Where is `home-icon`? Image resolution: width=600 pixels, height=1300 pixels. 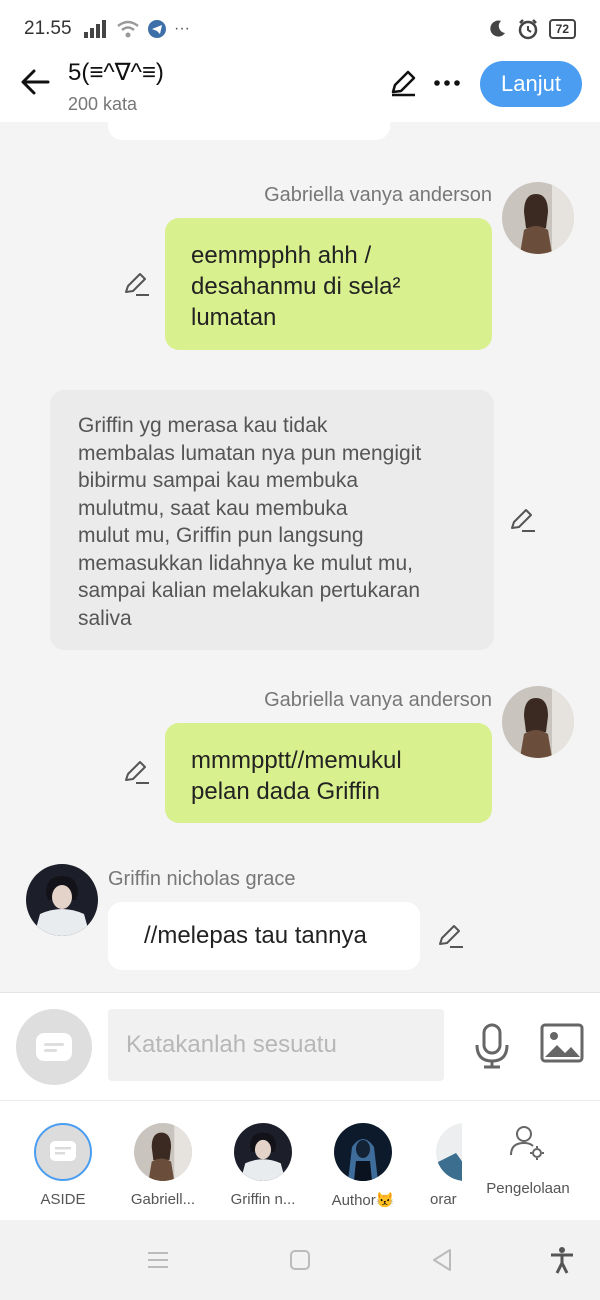
home-icon is located at coordinates (300, 1260).